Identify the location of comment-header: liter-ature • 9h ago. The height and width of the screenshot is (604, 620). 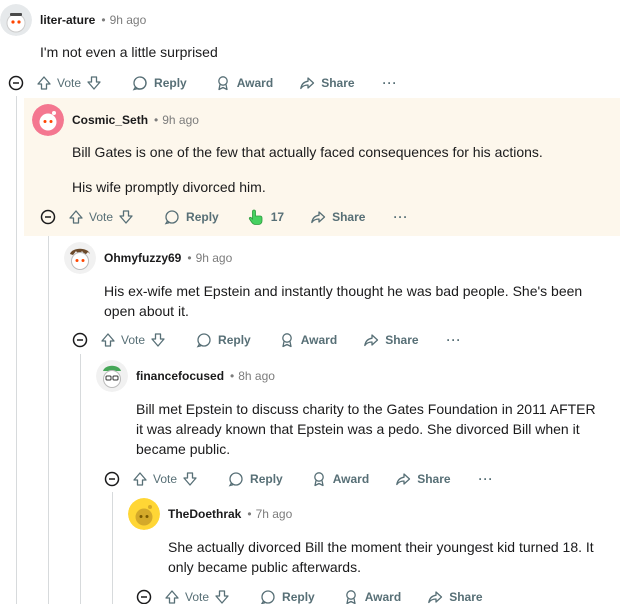
(73, 20).